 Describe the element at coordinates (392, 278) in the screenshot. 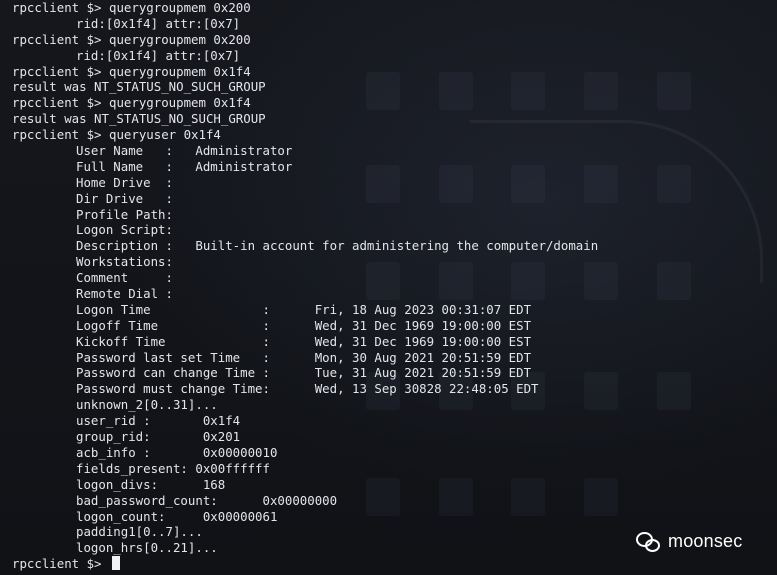

I see `terminal-line: Comment :` at that location.